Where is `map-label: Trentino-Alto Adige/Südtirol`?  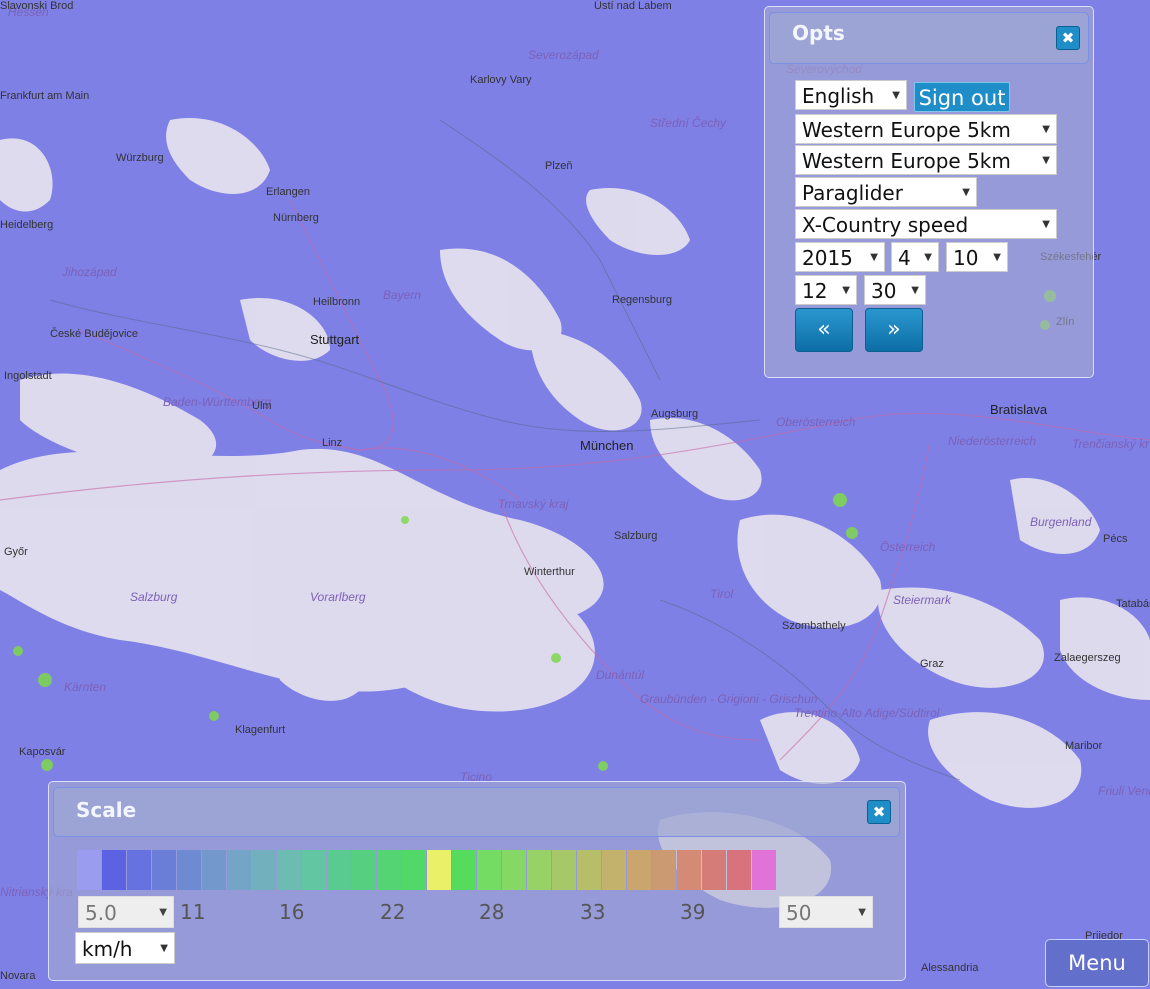 map-label: Trentino-Alto Adige/Südtirol is located at coordinates (867, 713).